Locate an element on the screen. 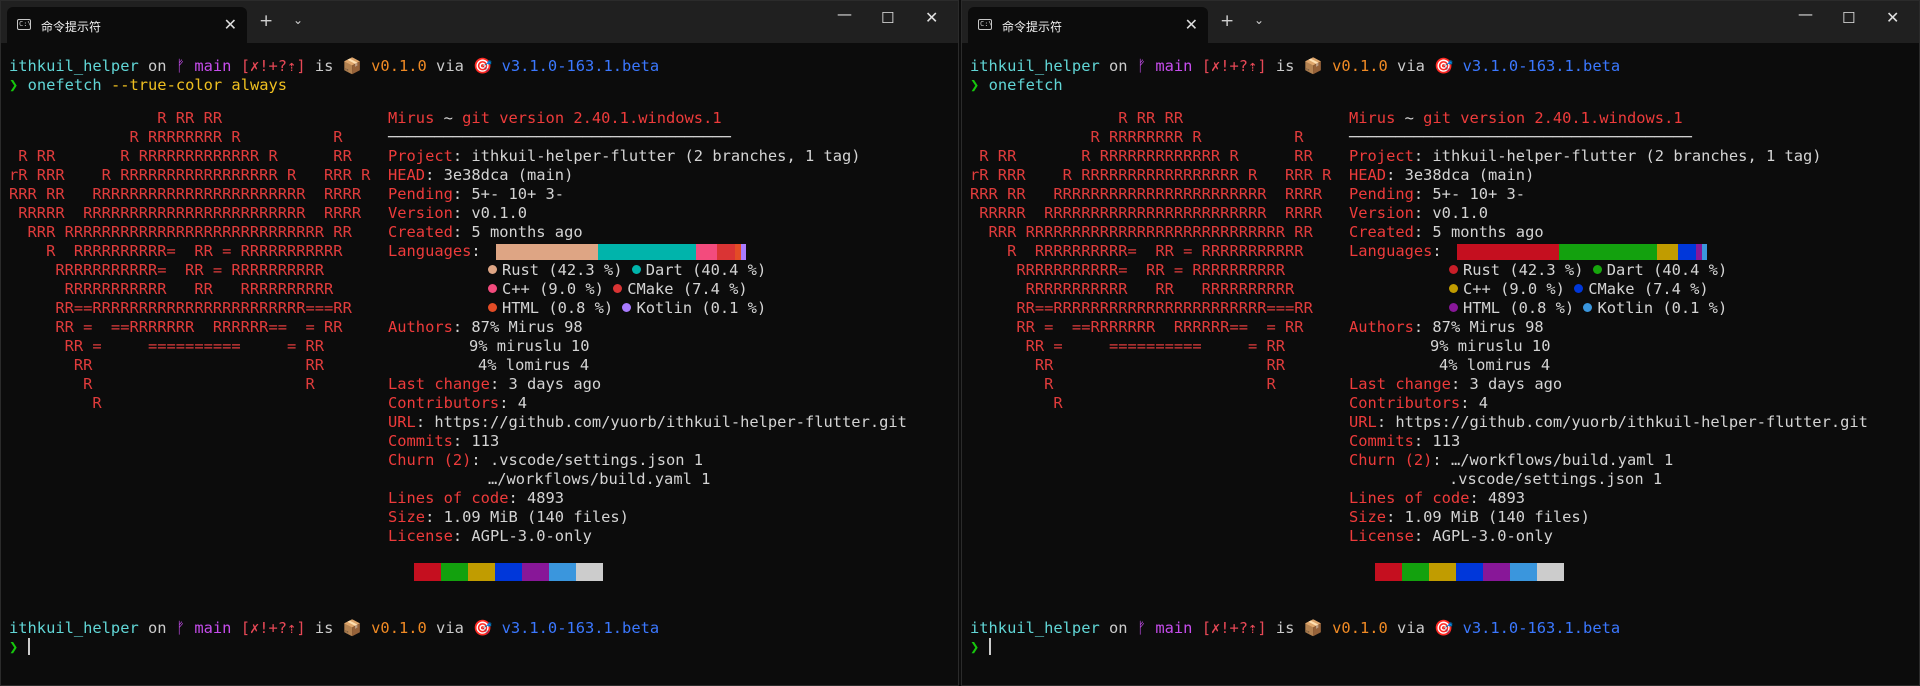 The width and height of the screenshot is (1920, 686). info-commits: Commits: 113 is located at coordinates (444, 441).